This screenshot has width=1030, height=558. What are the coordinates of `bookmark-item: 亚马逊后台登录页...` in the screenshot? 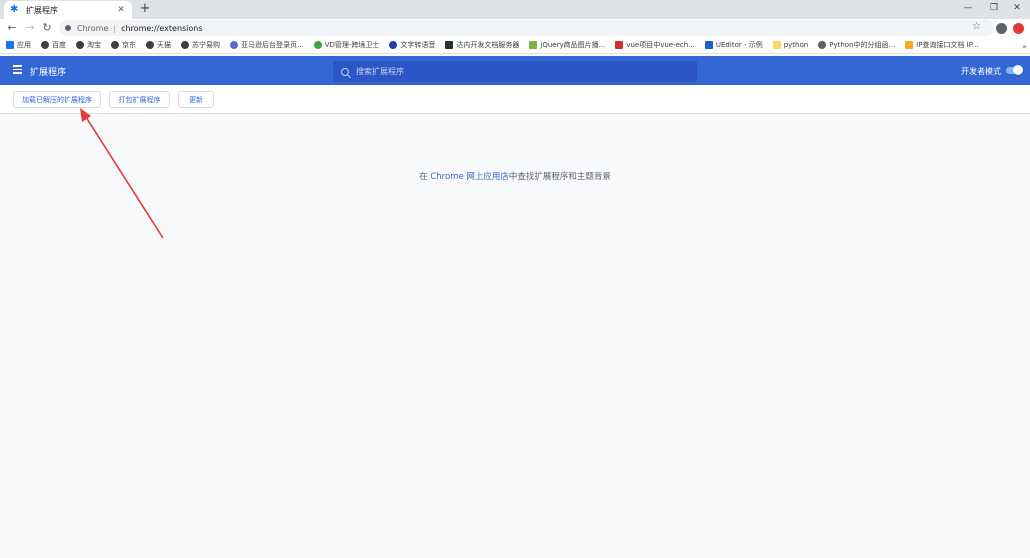 It's located at (267, 45).